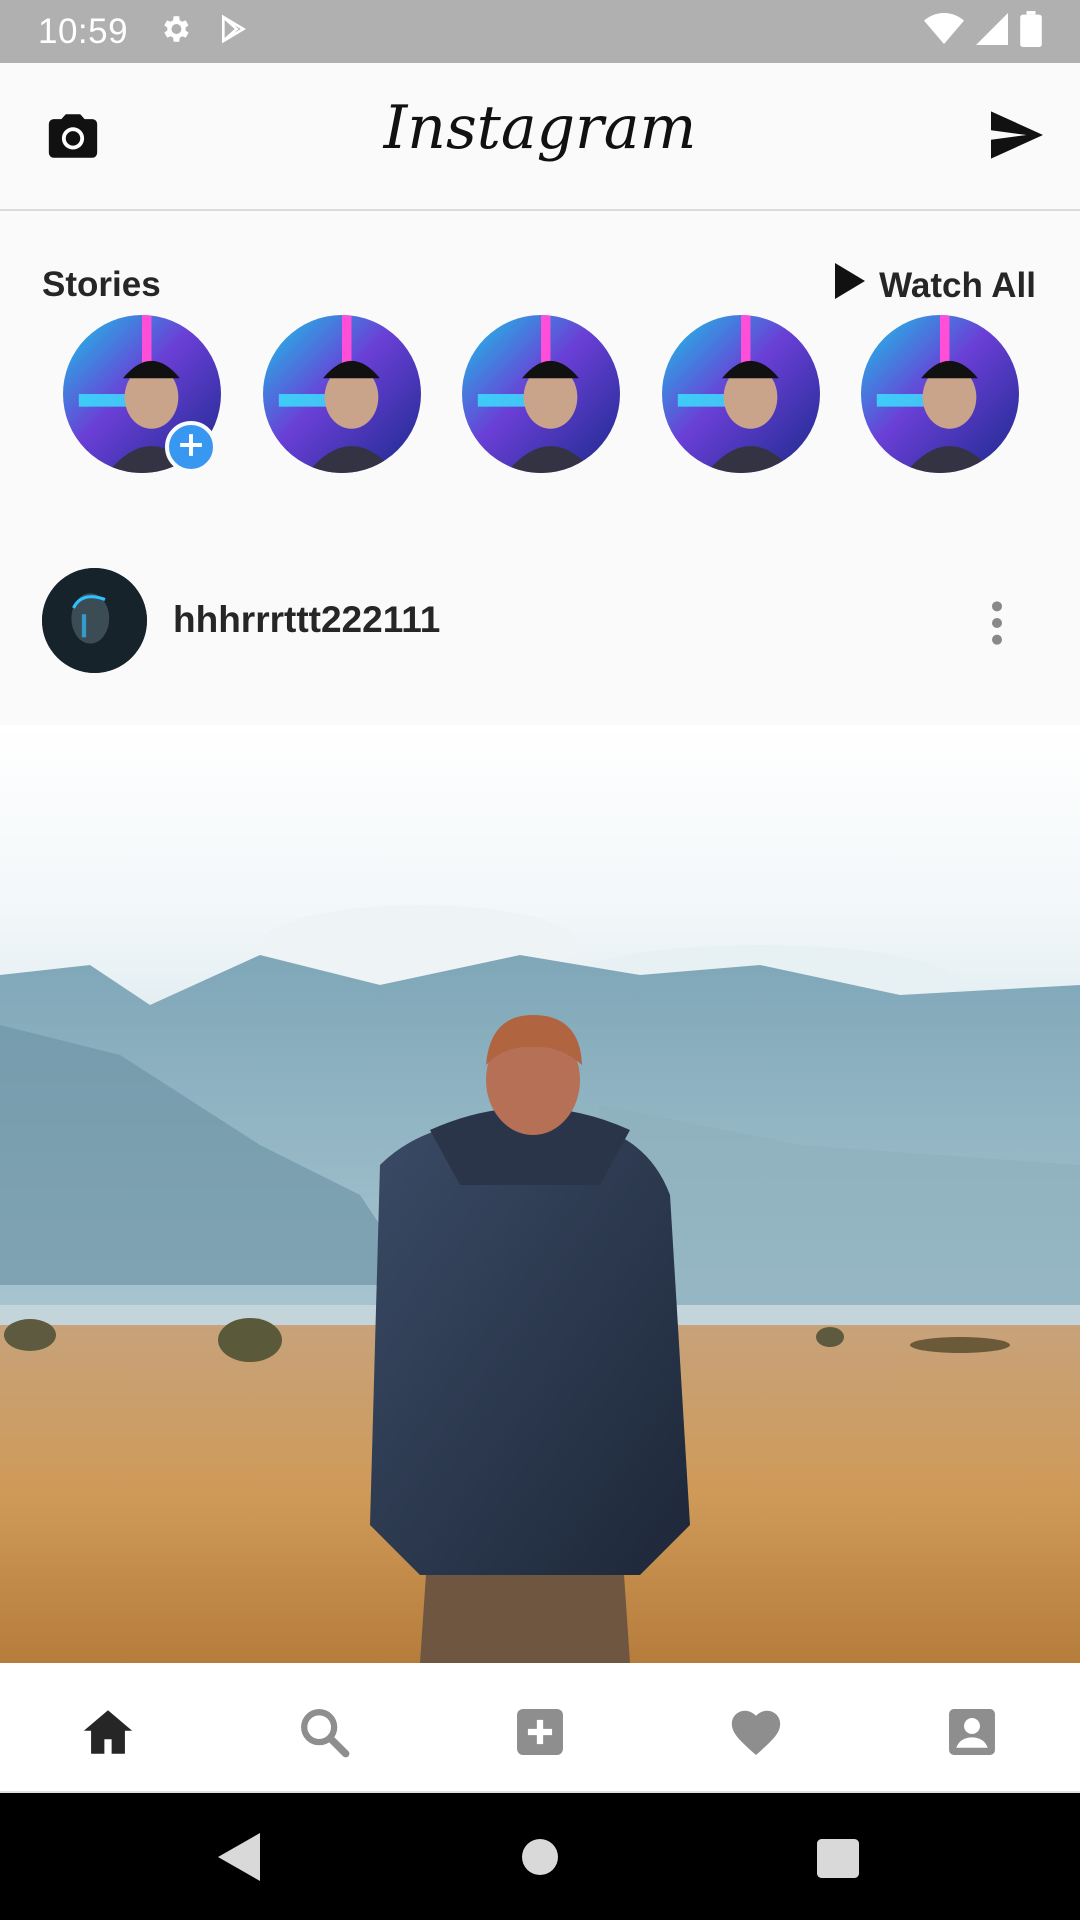 This screenshot has height=1920, width=1080. What do you see at coordinates (306, 620) in the screenshot?
I see `post-username: hhhrrrttt222111` at bounding box center [306, 620].